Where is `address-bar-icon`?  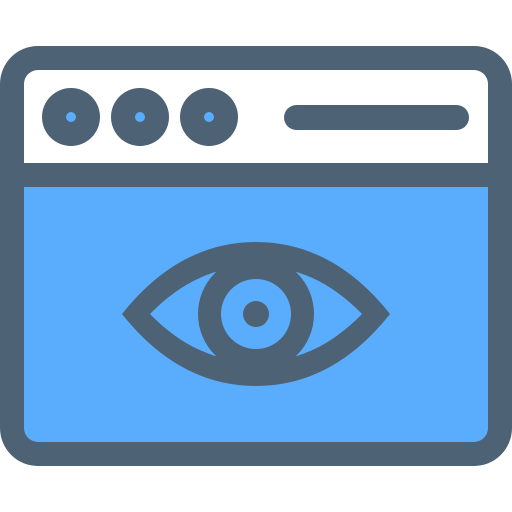 address-bar-icon is located at coordinates (376, 117).